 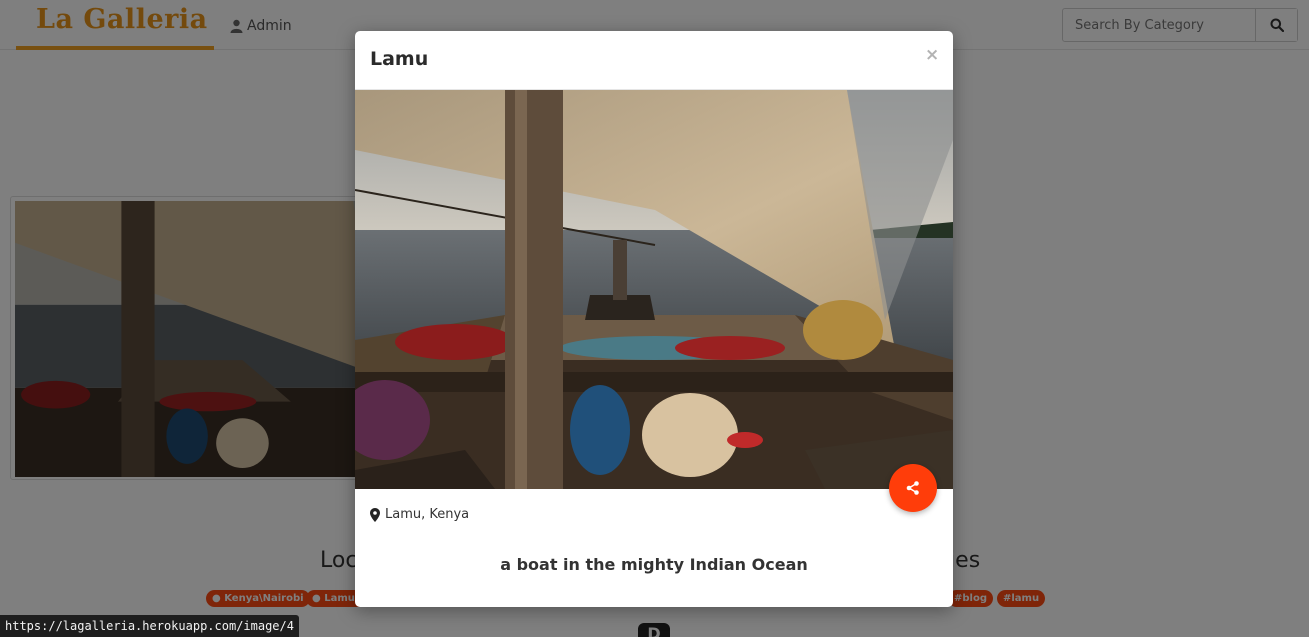 What do you see at coordinates (375, 514) in the screenshot?
I see `map-marker-icon` at bounding box center [375, 514].